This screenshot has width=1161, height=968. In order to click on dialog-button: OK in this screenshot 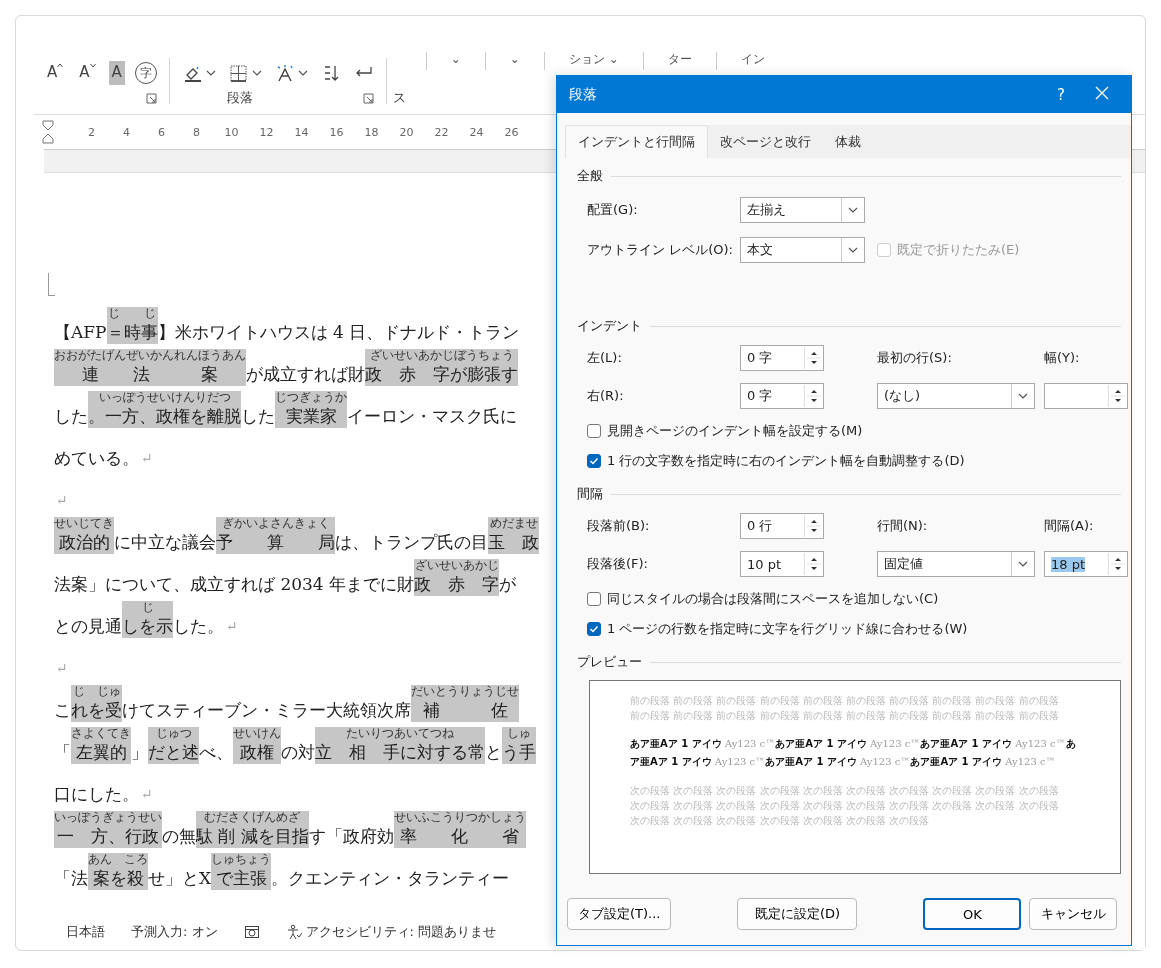, I will do `click(972, 914)`.